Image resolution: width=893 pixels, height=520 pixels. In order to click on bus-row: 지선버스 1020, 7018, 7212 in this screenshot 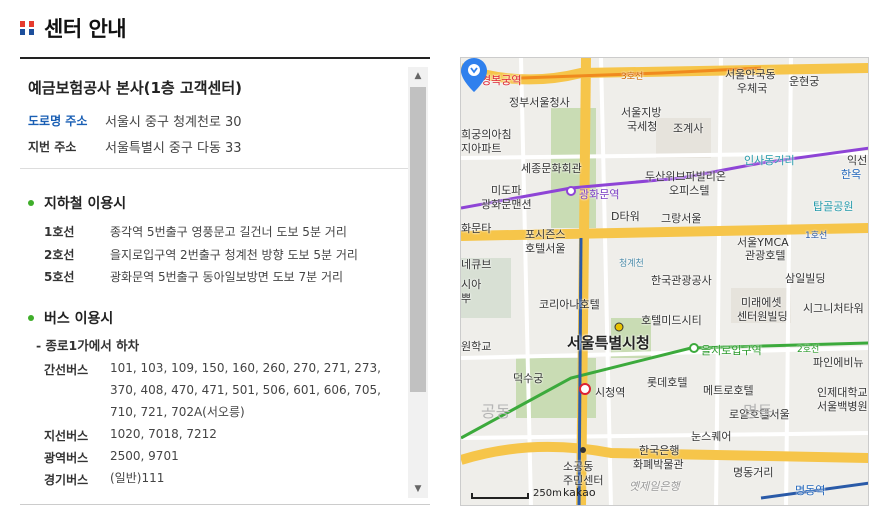, I will do `click(222, 434)`.